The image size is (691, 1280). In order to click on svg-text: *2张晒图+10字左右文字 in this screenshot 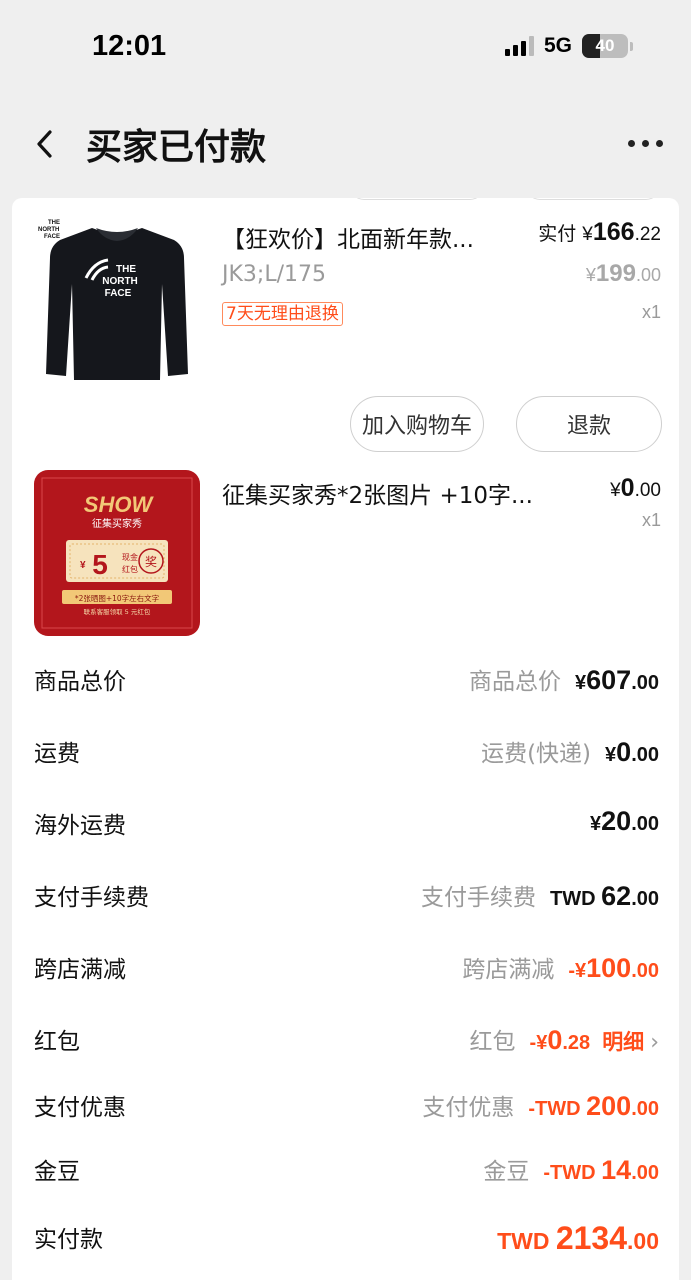, I will do `click(117, 598)`.